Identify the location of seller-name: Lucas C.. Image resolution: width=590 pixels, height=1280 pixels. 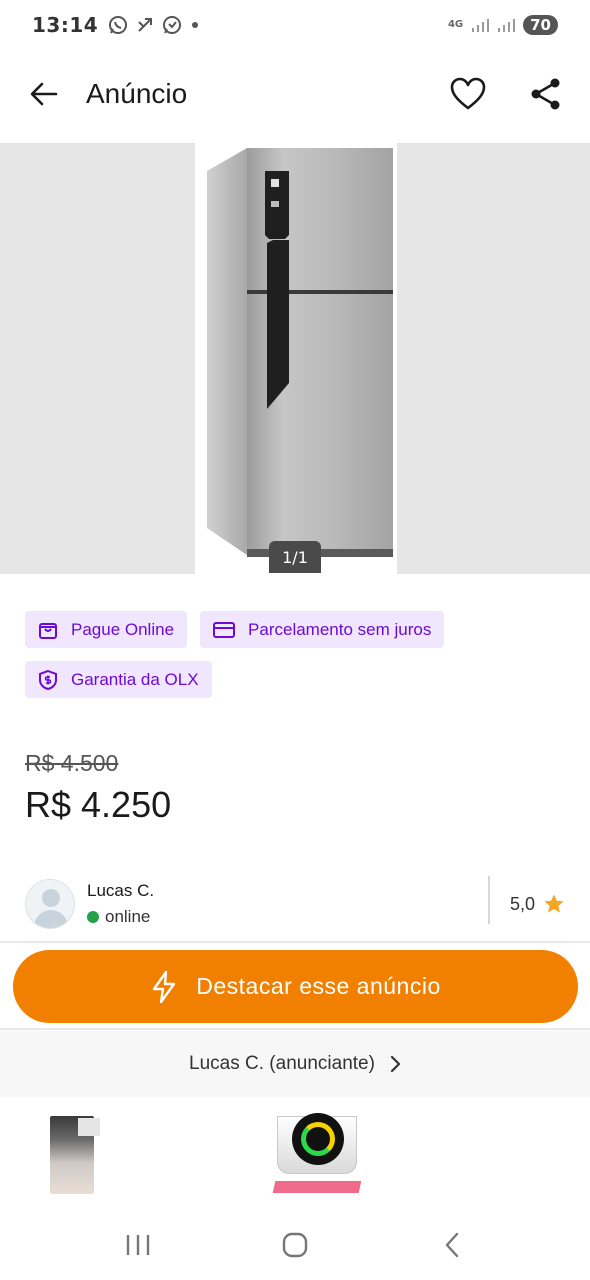
(121, 890).